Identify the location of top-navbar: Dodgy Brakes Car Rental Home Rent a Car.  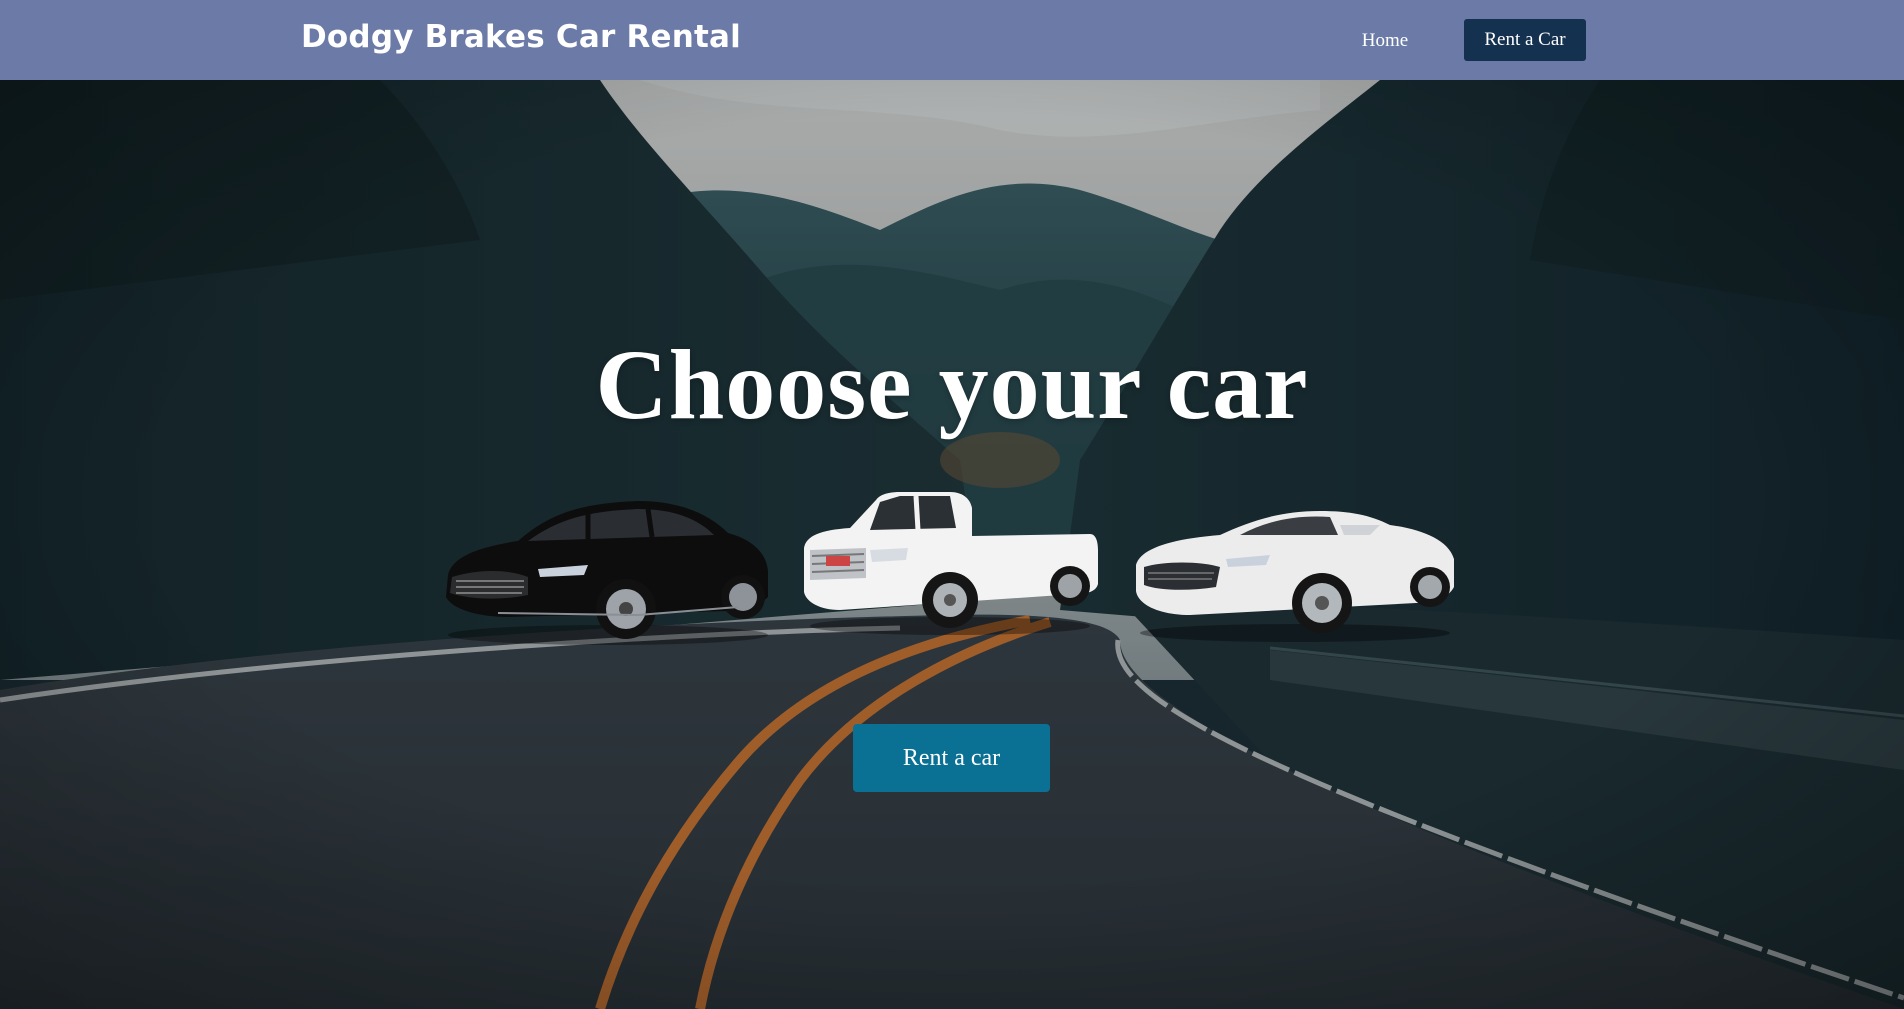
(952, 40).